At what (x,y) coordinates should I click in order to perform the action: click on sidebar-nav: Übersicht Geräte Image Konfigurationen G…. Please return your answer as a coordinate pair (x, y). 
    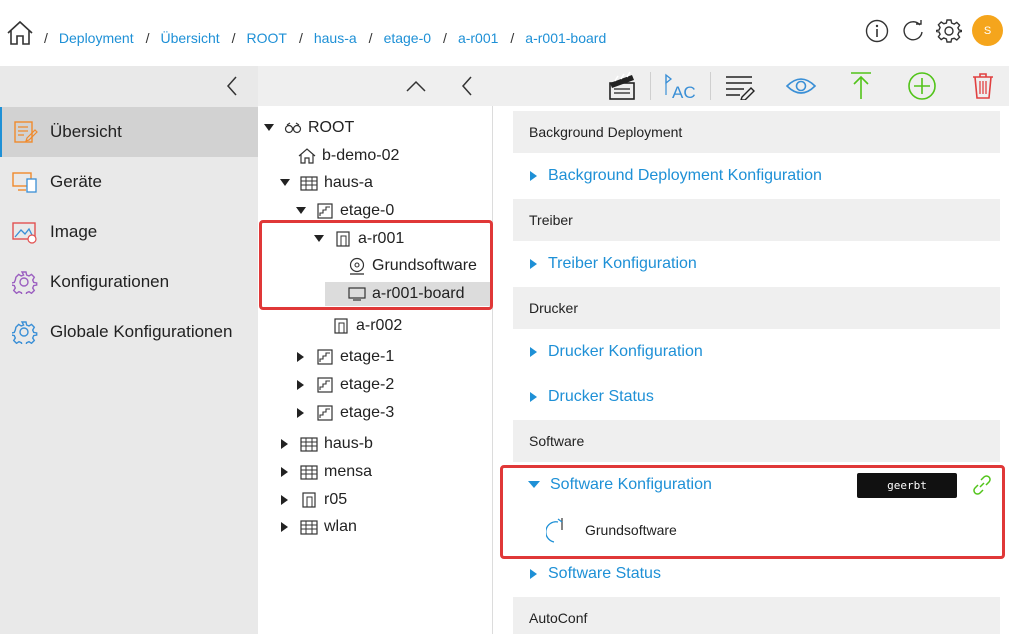
    Looking at the image, I should click on (129, 232).